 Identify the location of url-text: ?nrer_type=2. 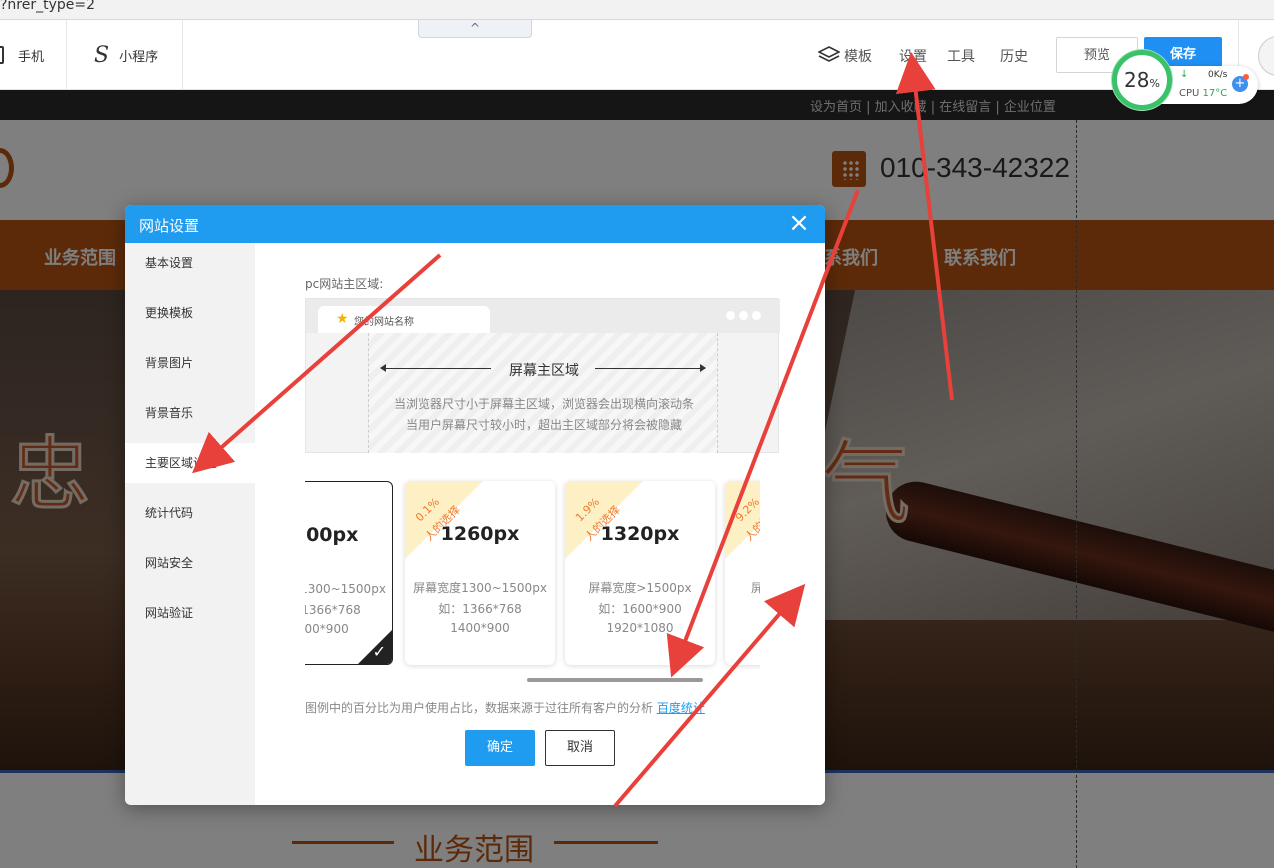
(48, 6).